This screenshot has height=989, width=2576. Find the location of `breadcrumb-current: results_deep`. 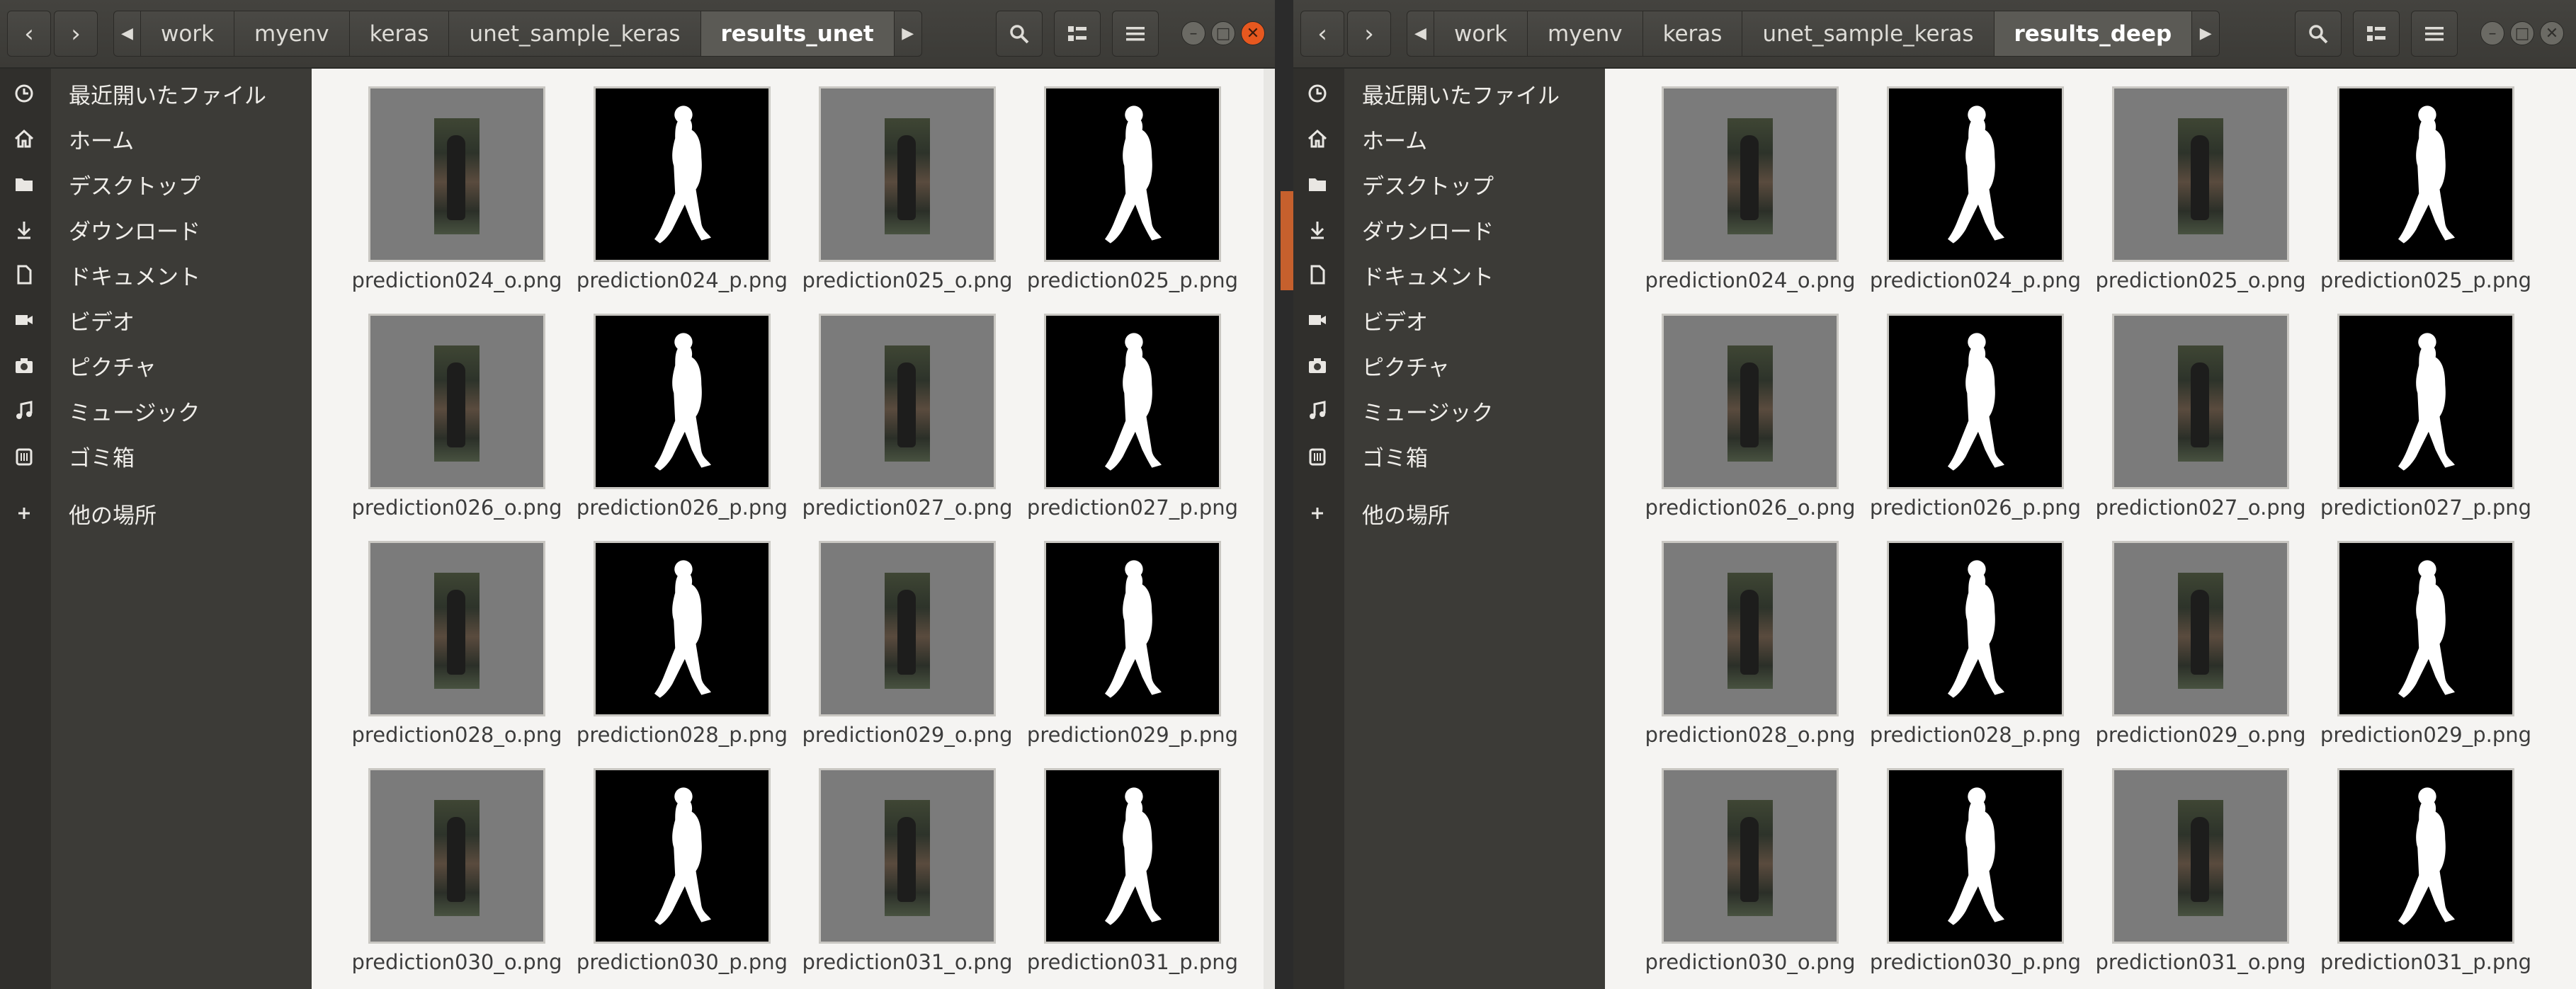

breadcrumb-current: results_deep is located at coordinates (2093, 34).